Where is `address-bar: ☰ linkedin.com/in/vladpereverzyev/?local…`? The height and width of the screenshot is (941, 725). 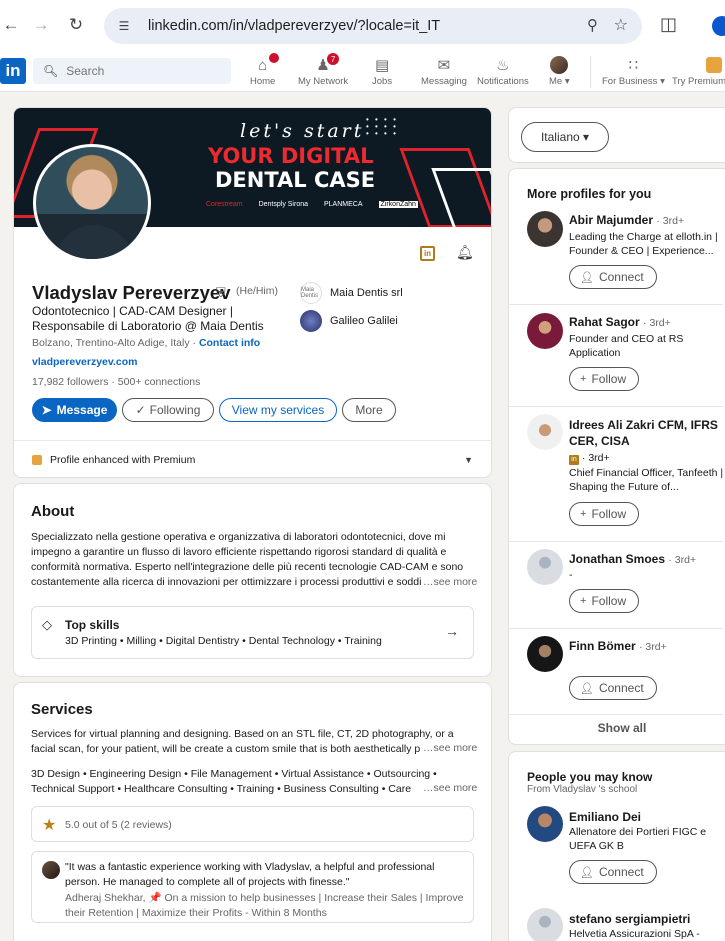
address-bar: ☰ linkedin.com/in/vladpereverzyev/?local… is located at coordinates (373, 26).